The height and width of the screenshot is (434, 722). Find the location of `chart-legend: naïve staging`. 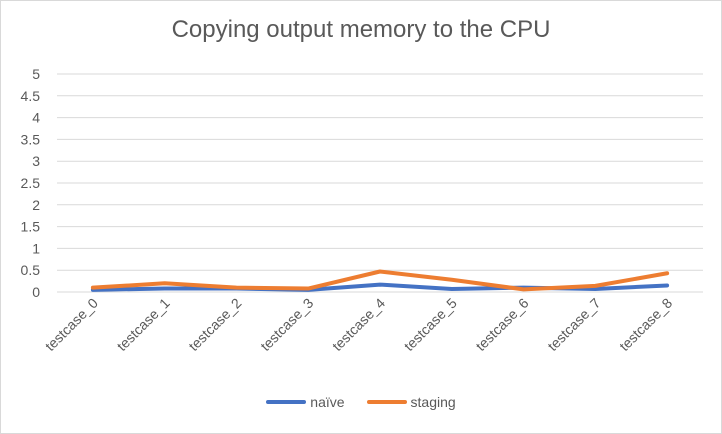

chart-legend: naïve staging is located at coordinates (361, 402).